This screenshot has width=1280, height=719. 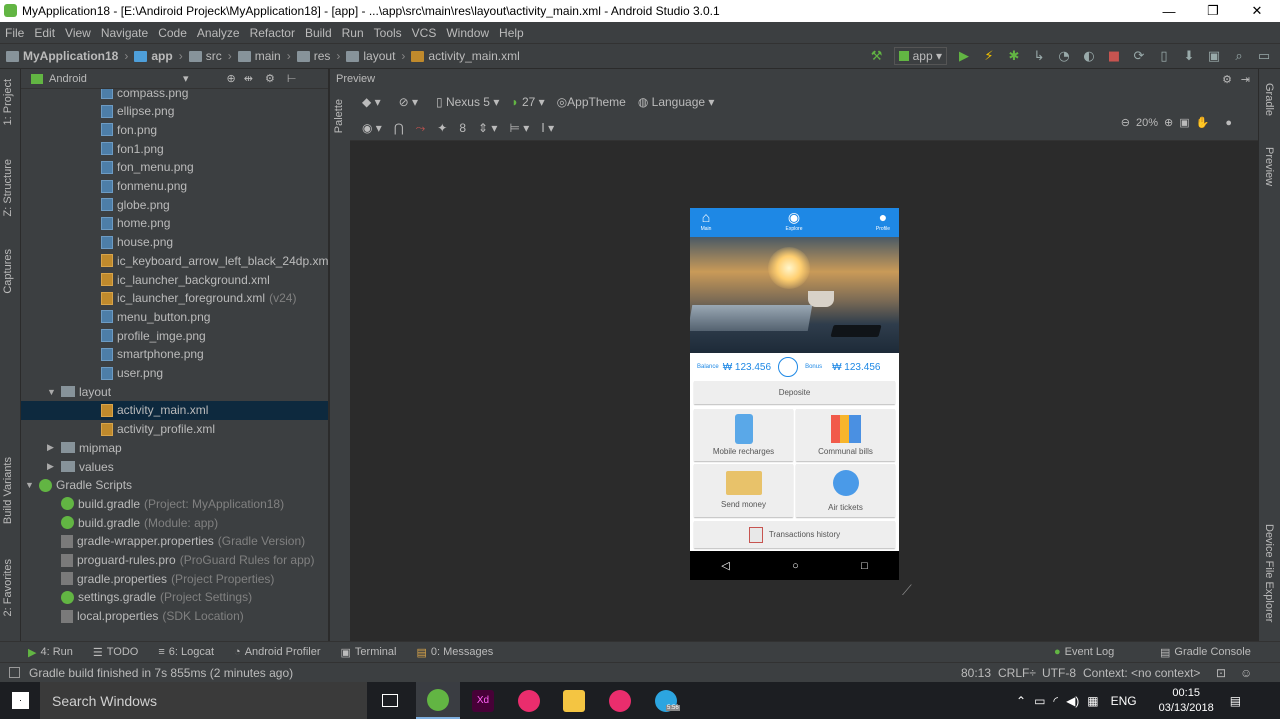 I want to click on orientation-icon: ⊘ ▾, so click(x=408, y=102).